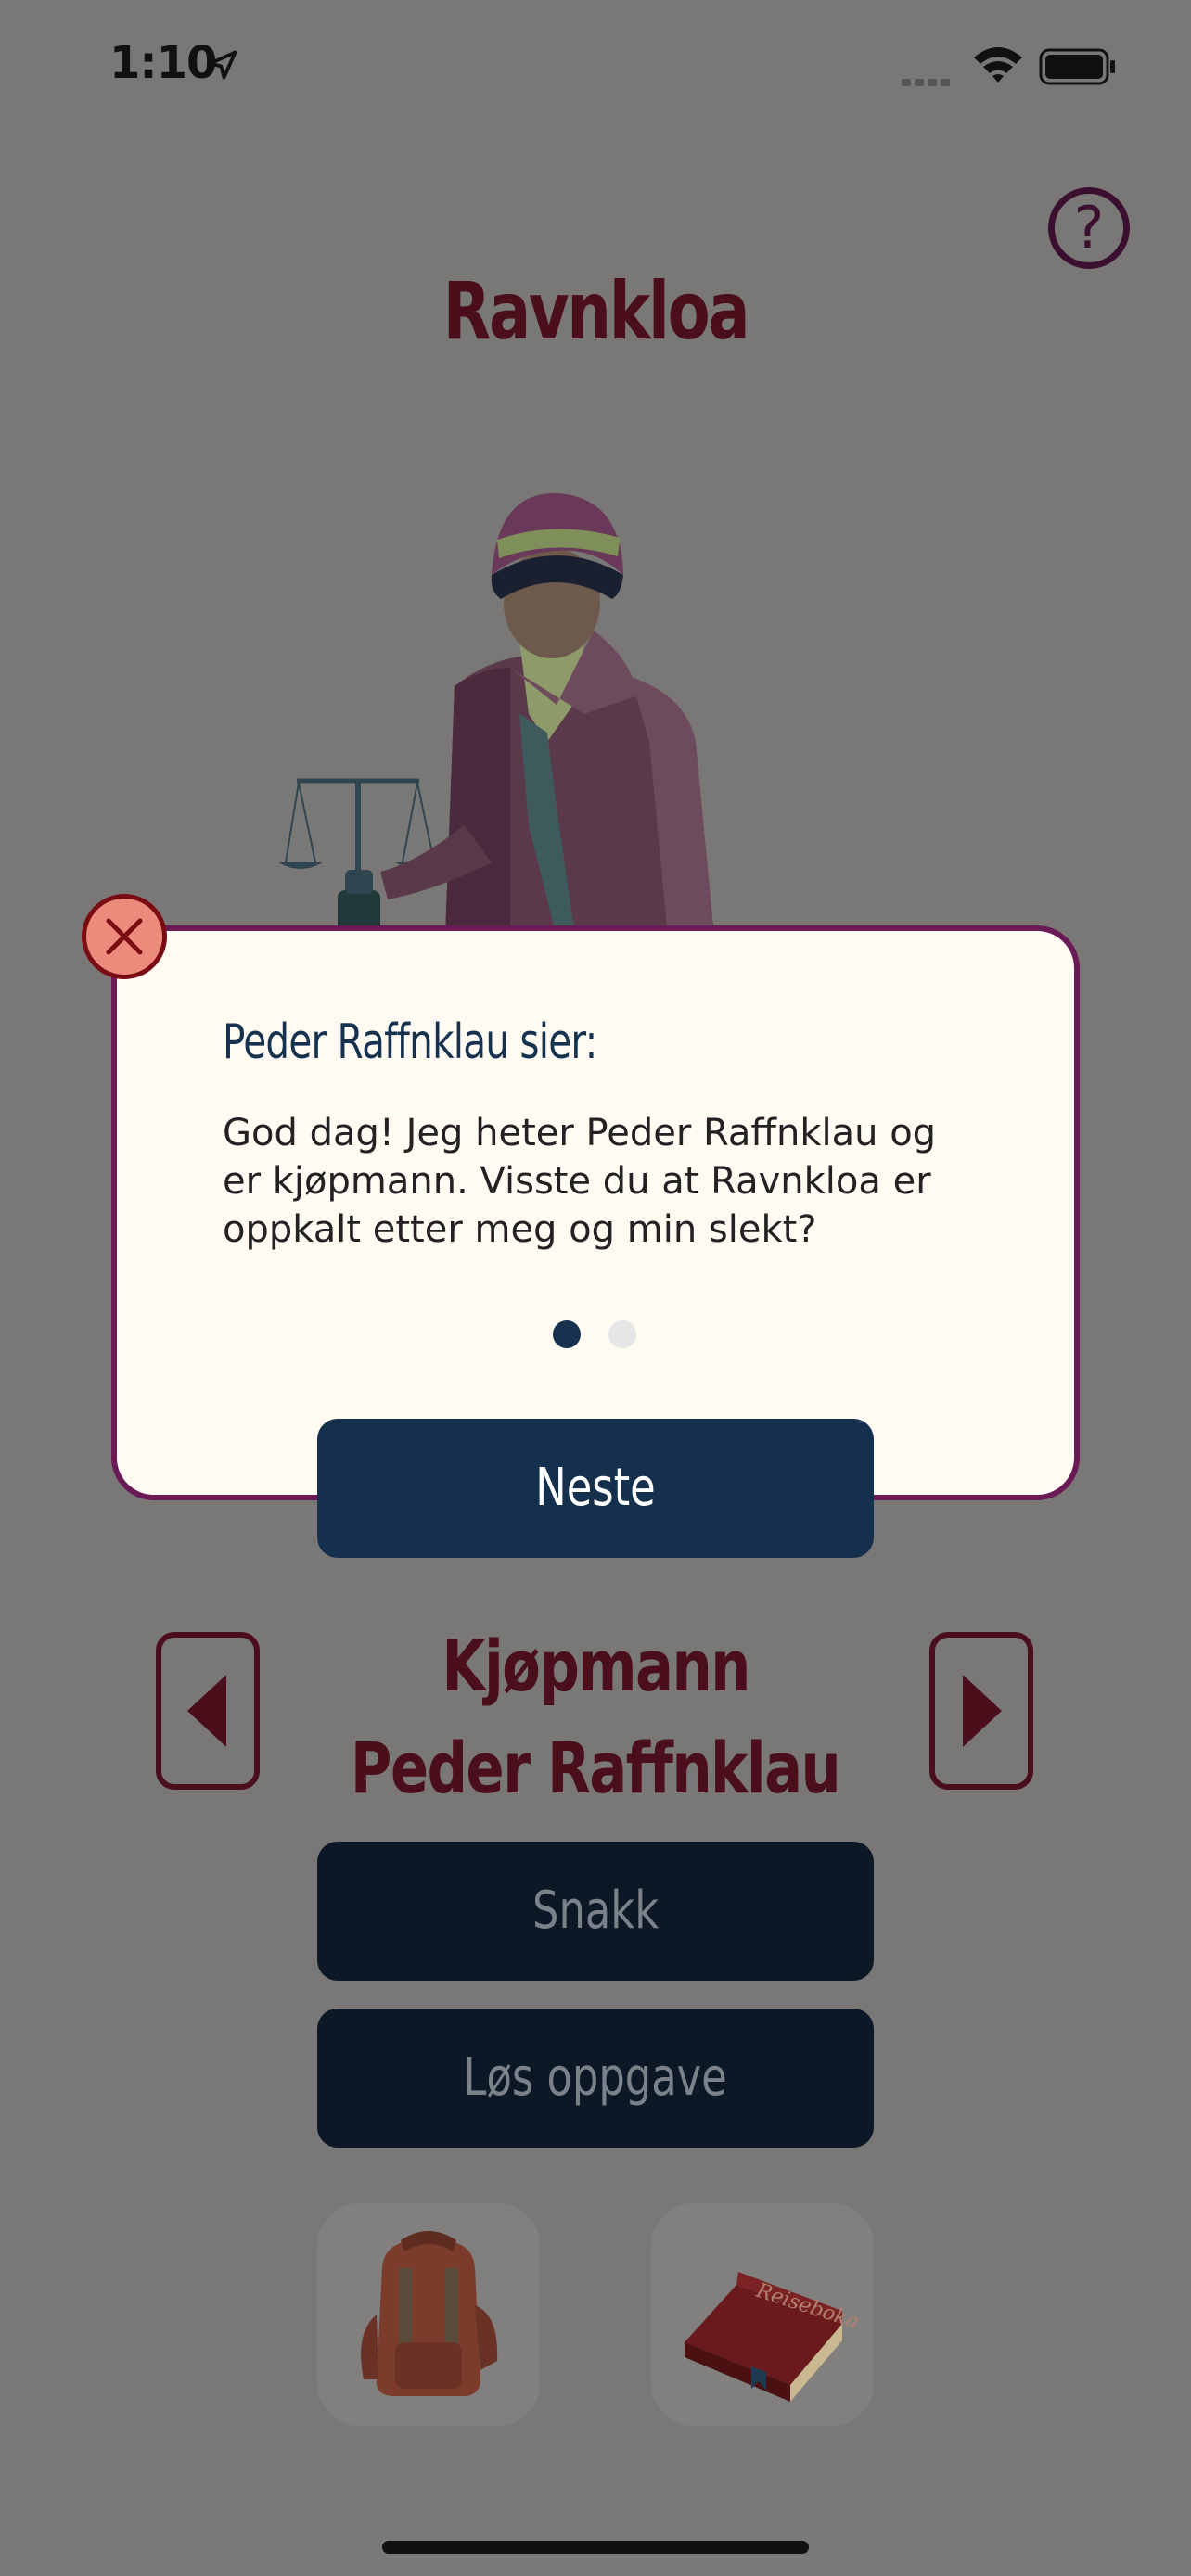  What do you see at coordinates (410, 1042) in the screenshot?
I see `dialog-speaker: Peder Raffnklau sier:` at bounding box center [410, 1042].